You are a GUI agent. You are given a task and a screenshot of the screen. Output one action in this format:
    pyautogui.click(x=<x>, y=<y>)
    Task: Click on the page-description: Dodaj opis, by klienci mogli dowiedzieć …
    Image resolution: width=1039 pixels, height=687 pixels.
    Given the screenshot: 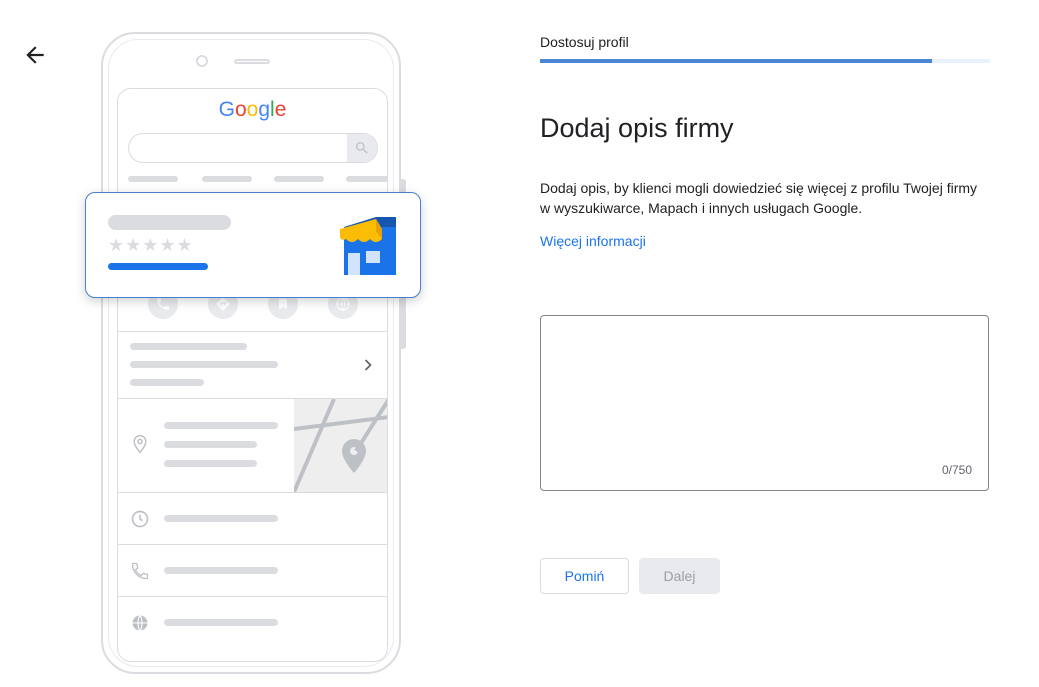 What is the action you would take?
    pyautogui.click(x=759, y=198)
    